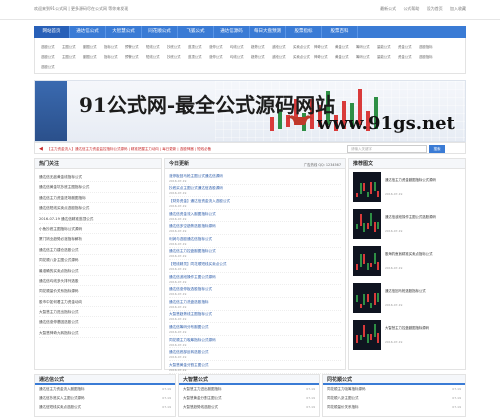 This screenshot has height=417, width=500. Describe the element at coordinates (202, 398) in the screenshot. I see `list-item-link: 大智慧黄金分割主图公式` at that location.